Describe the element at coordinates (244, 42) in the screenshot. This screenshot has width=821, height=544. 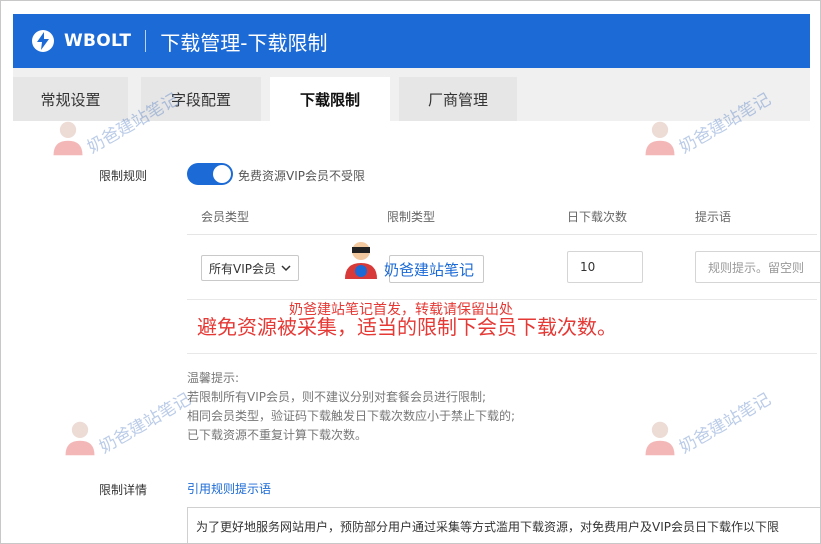
I see `page-title: 下载管理-下载限制` at that location.